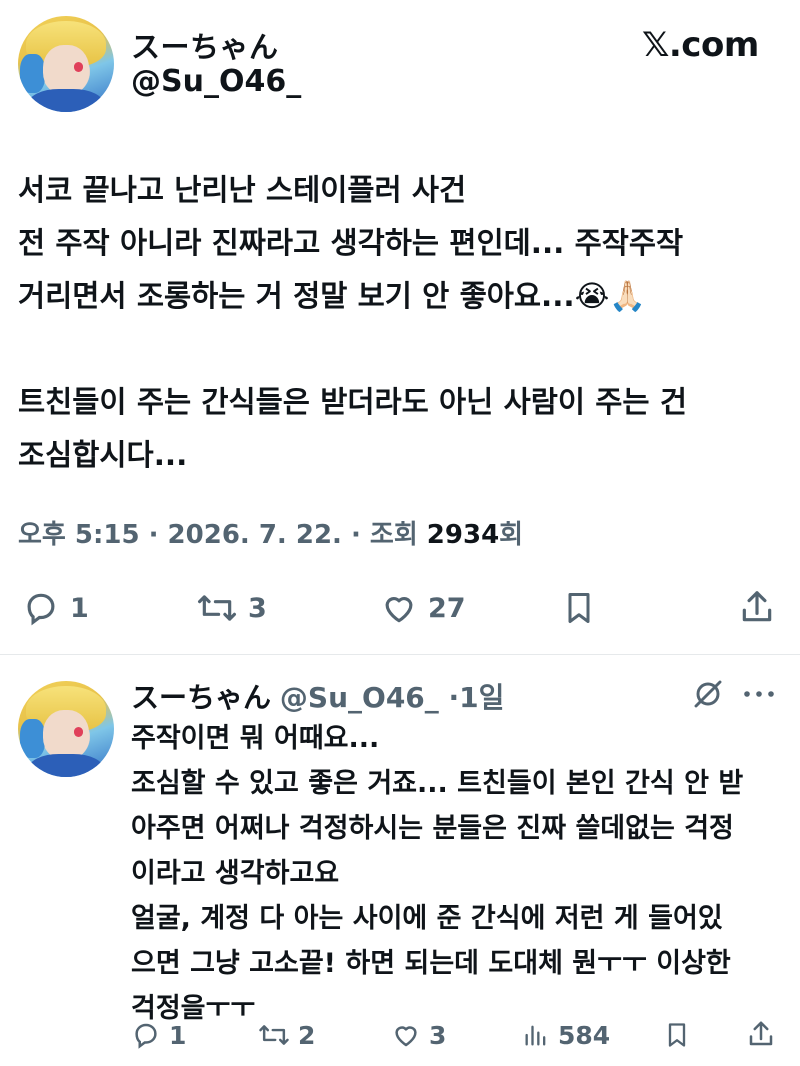  I want to click on retweet-count: 3, so click(257, 608).